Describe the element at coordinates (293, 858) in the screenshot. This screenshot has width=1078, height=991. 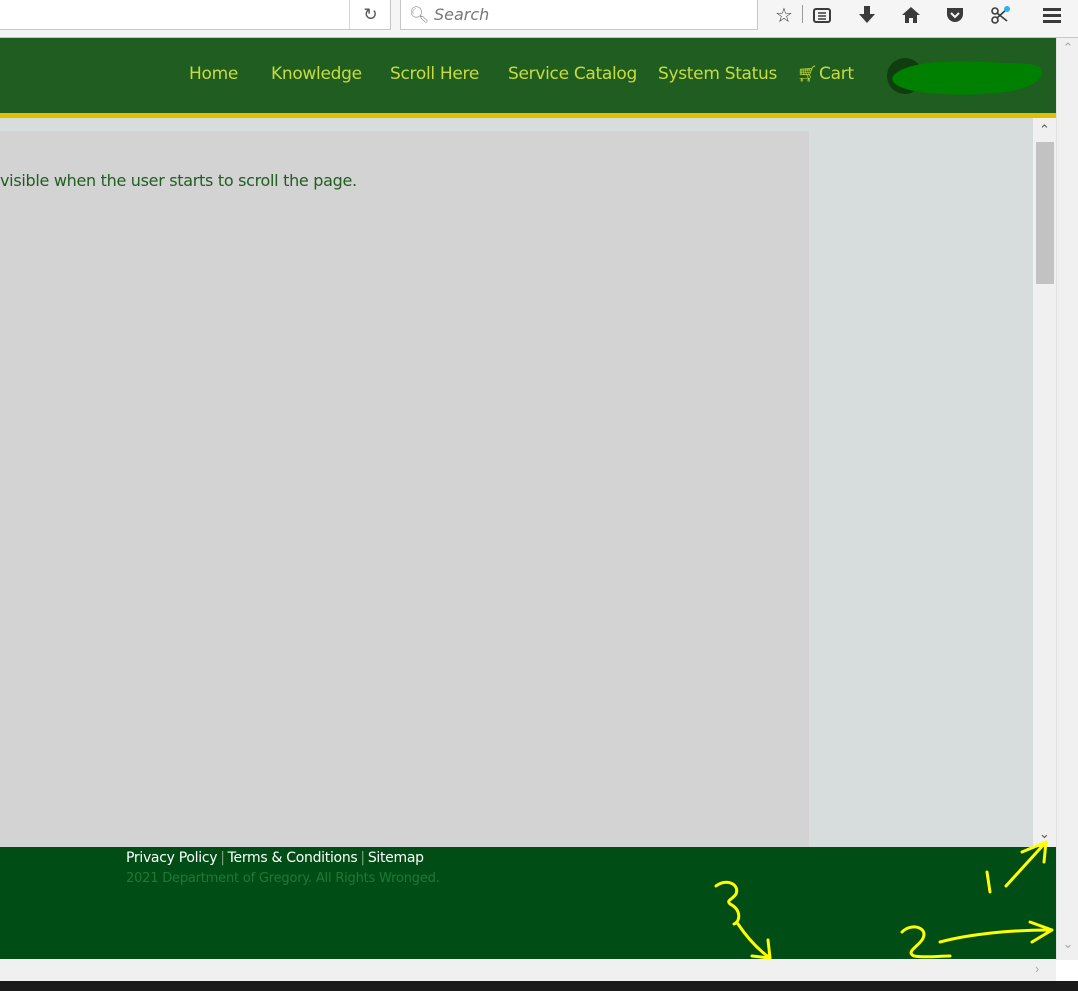
I see `footer-link-terms: Terms & Conditions` at that location.